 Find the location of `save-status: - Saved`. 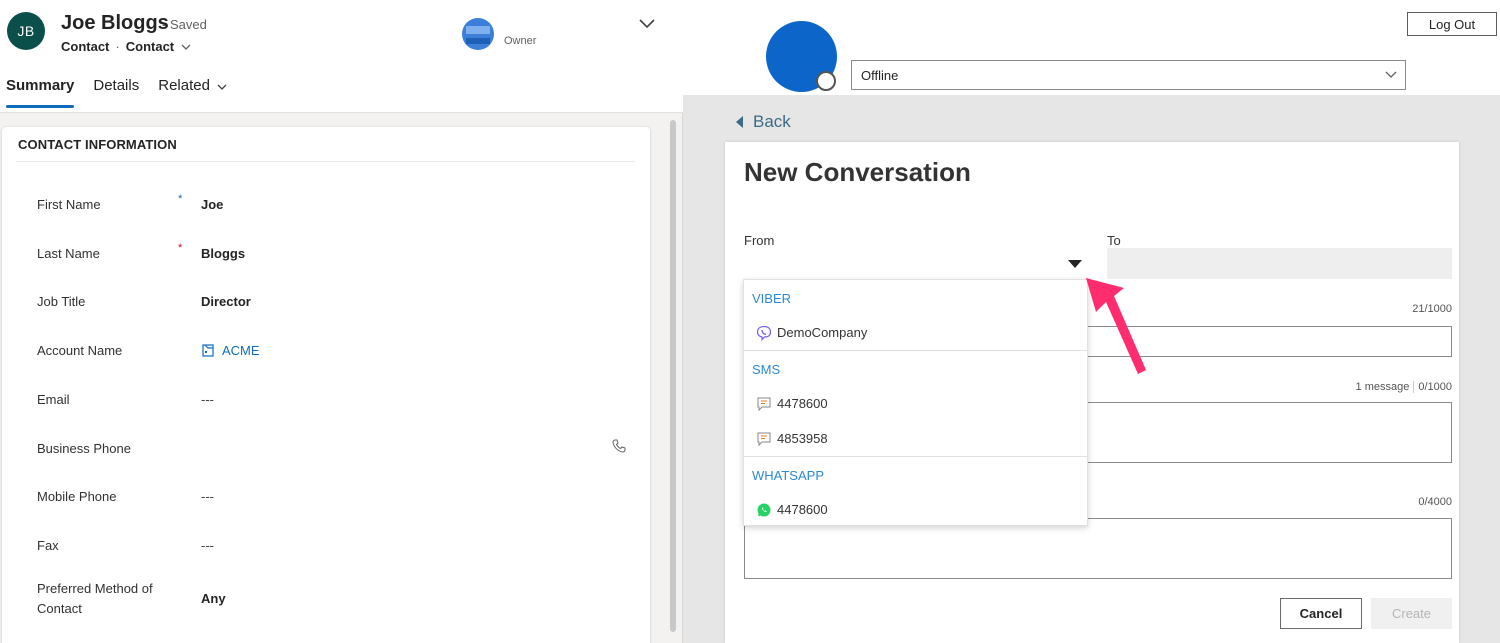

save-status: - Saved is located at coordinates (184, 24).